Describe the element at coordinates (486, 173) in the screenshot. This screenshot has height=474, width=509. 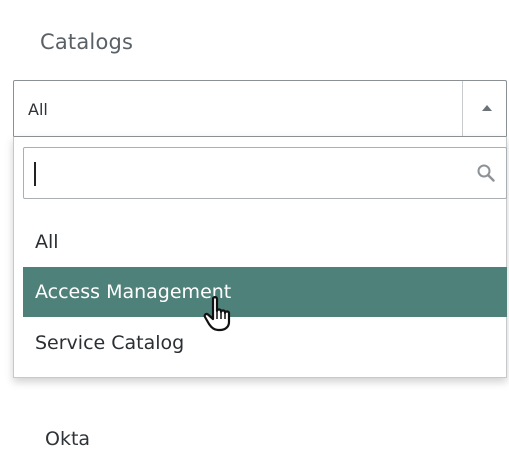
I see `search-icon` at that location.